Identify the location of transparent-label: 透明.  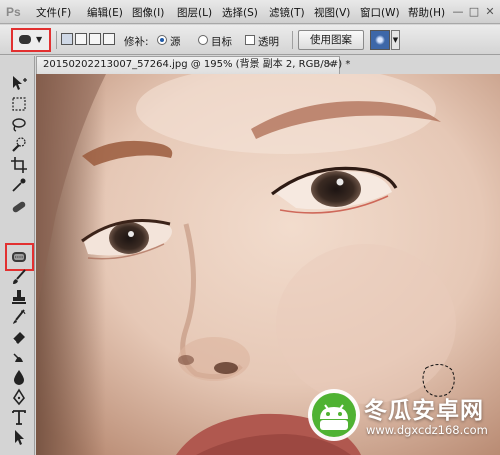
(268, 42).